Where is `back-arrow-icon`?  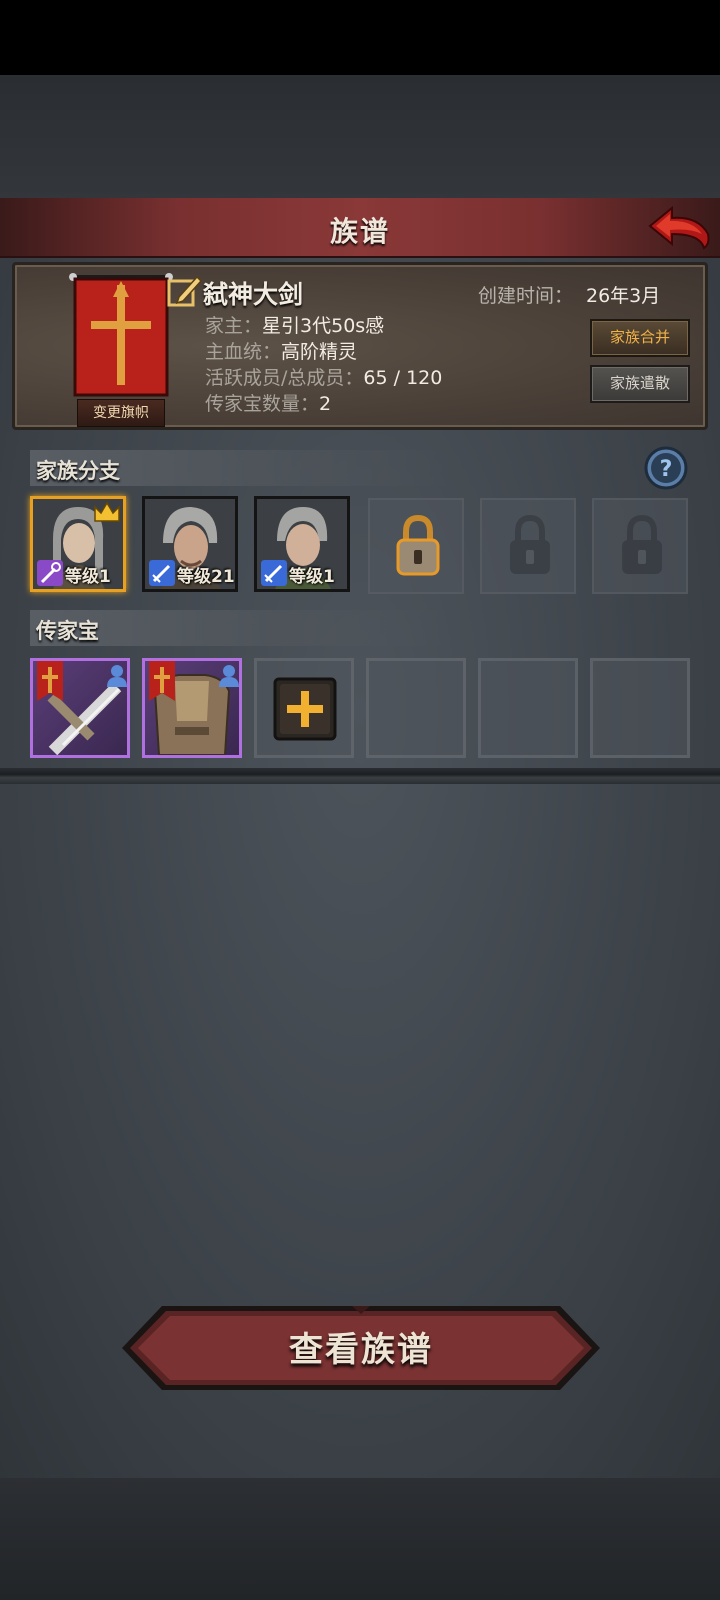 back-arrow-icon is located at coordinates (679, 228).